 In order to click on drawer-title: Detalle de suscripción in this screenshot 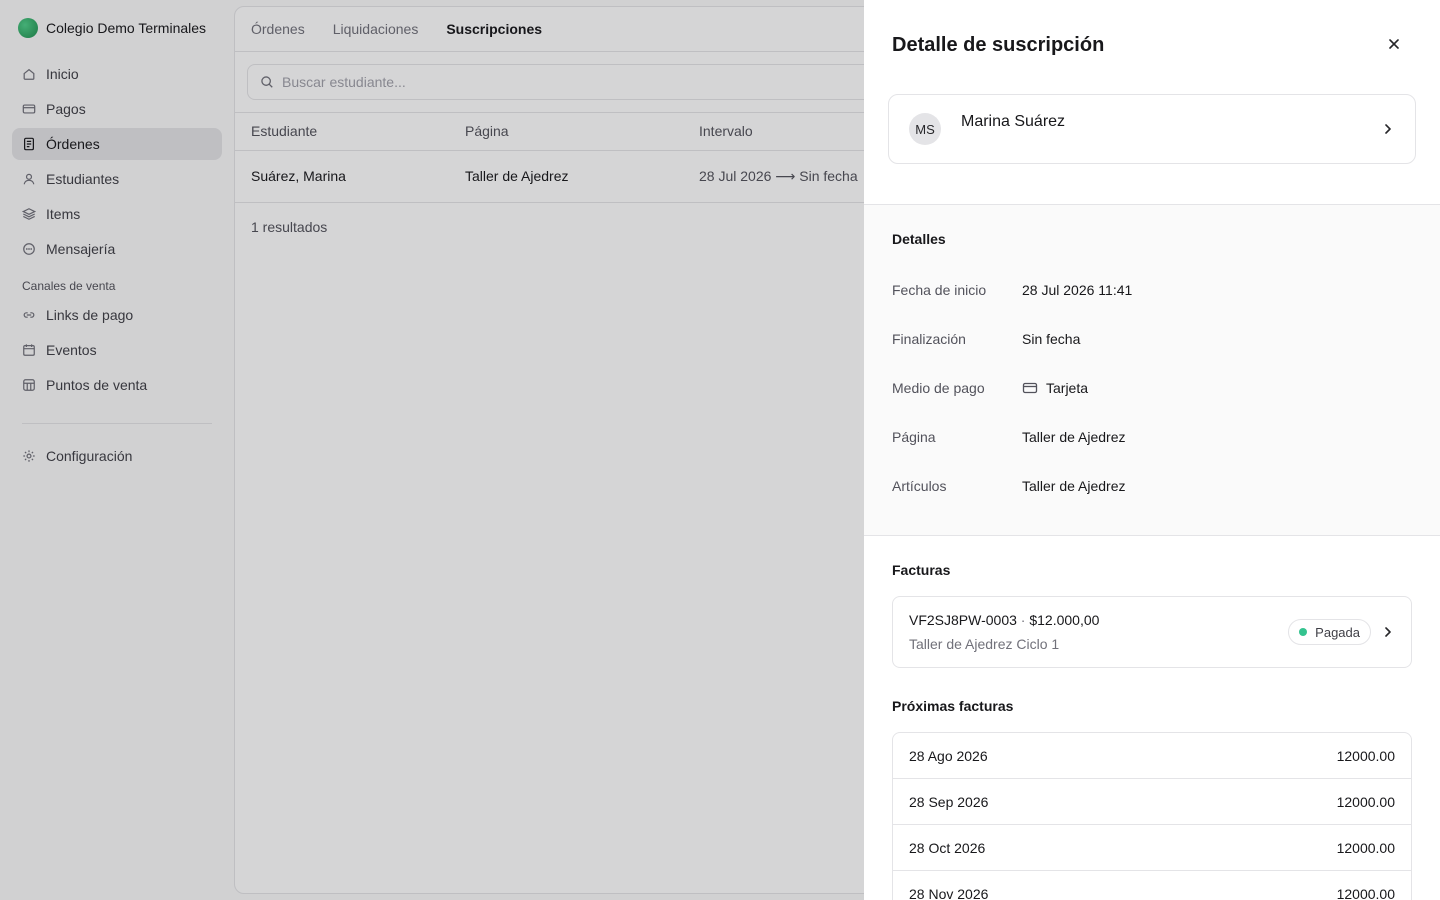, I will do `click(998, 45)`.